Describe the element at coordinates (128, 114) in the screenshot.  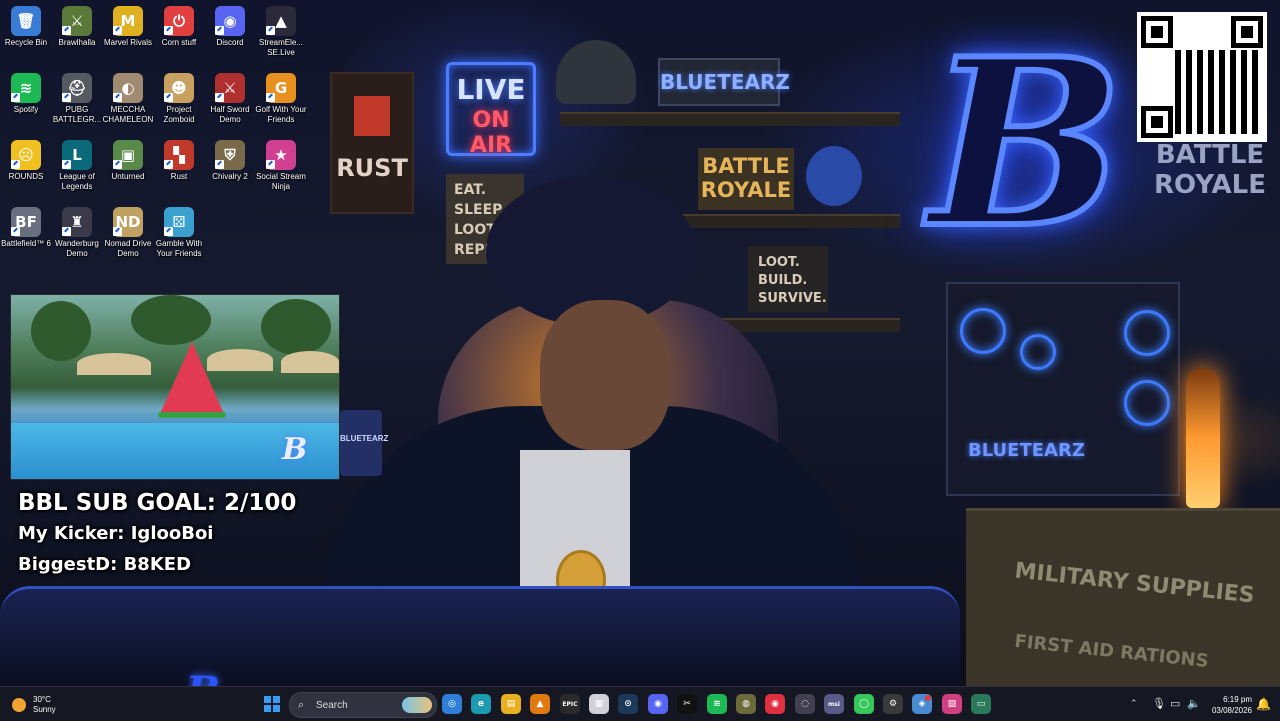
I see `desktop-icon-label: MECCHA CHAMELEON` at that location.